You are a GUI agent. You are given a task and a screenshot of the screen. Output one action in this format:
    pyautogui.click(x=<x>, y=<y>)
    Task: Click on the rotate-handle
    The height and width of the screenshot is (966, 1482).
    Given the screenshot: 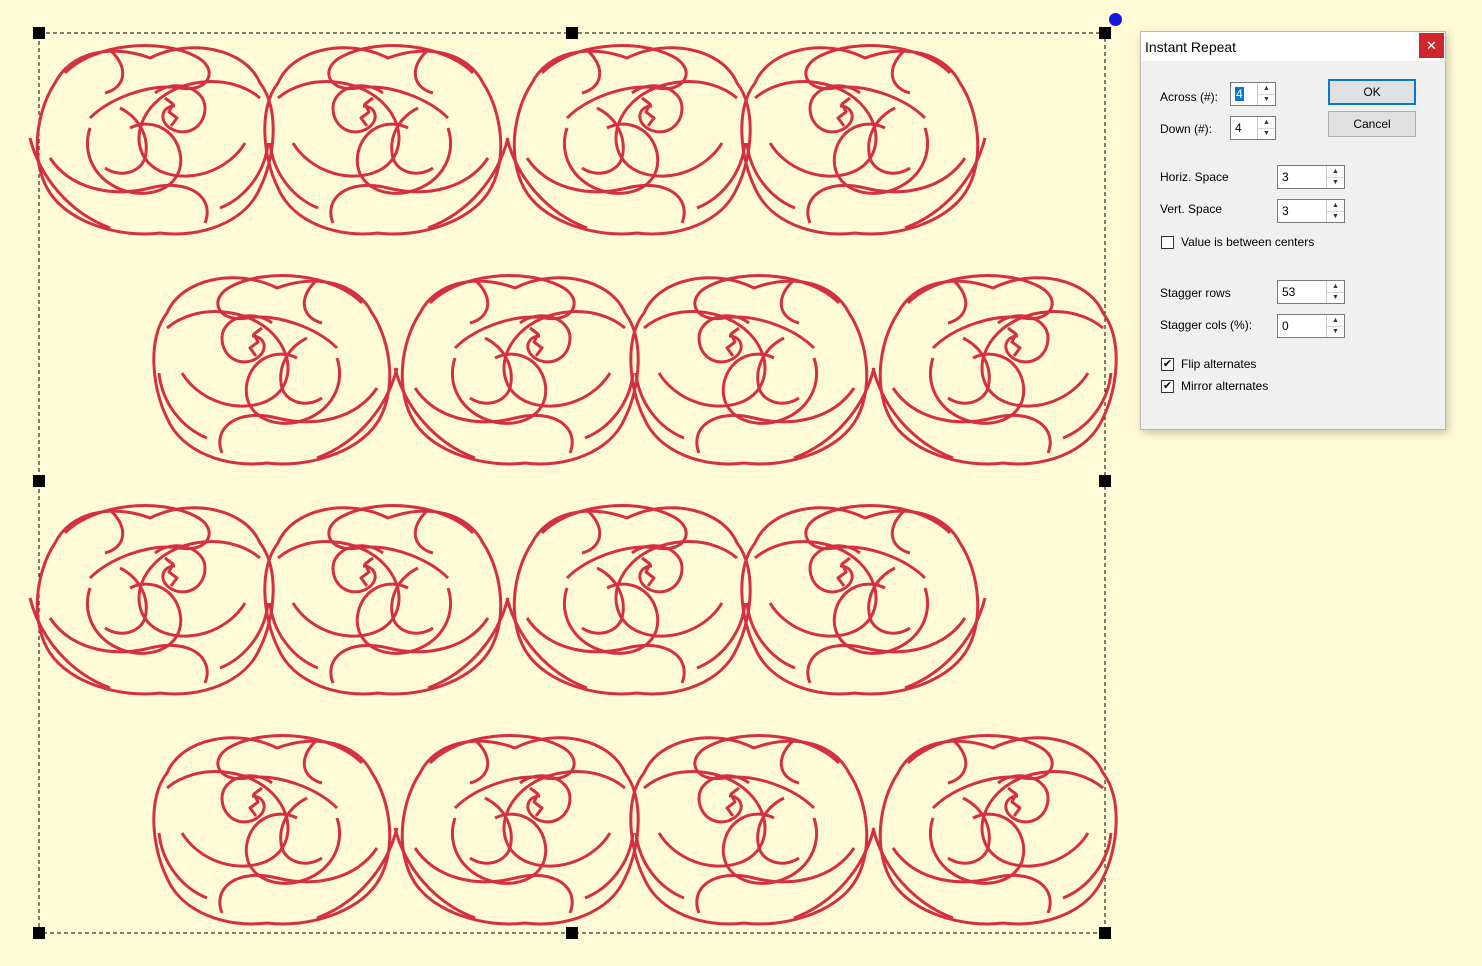 What is the action you would take?
    pyautogui.click(x=1115, y=19)
    